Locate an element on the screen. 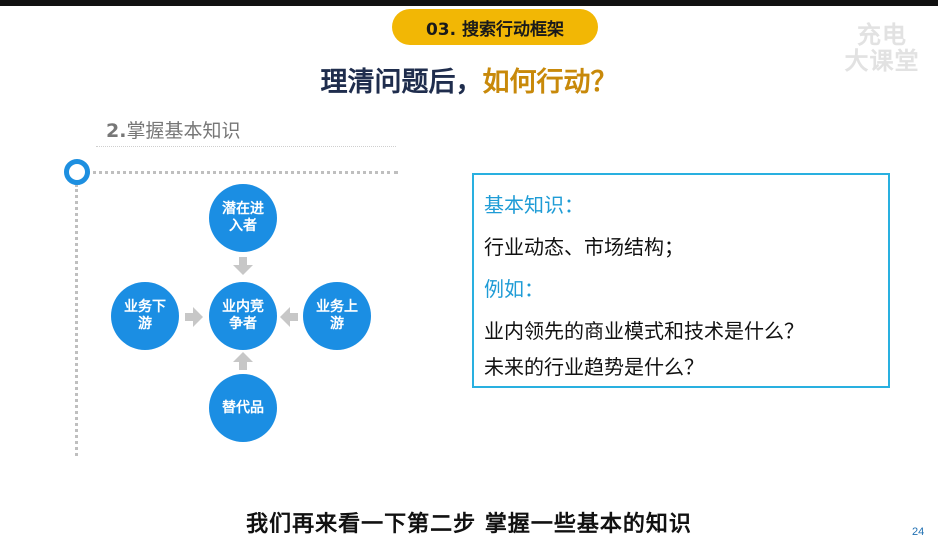 The width and height of the screenshot is (938, 546). step-number: 2. is located at coordinates (116, 131).